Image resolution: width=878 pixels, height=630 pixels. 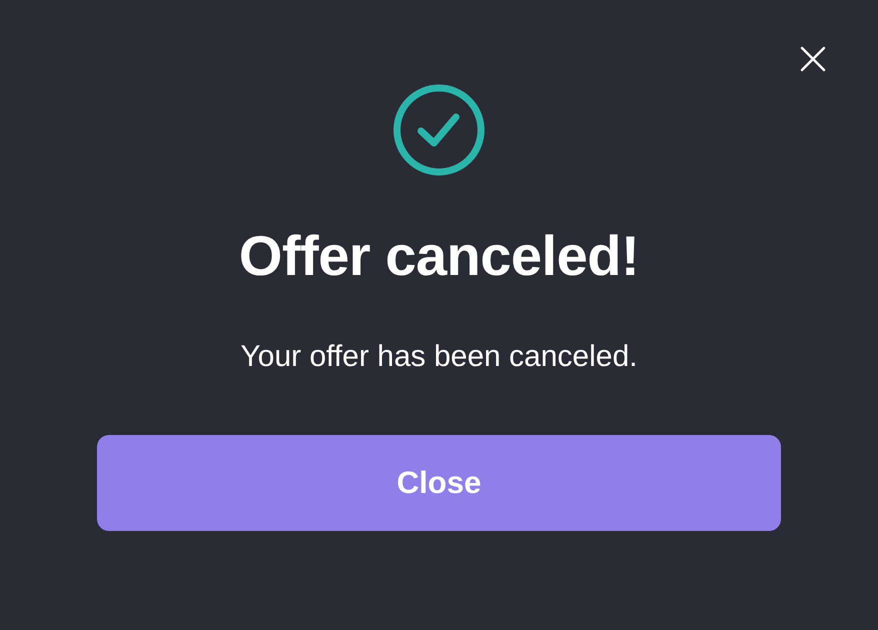 What do you see at coordinates (439, 130) in the screenshot?
I see `check-circle-icon` at bounding box center [439, 130].